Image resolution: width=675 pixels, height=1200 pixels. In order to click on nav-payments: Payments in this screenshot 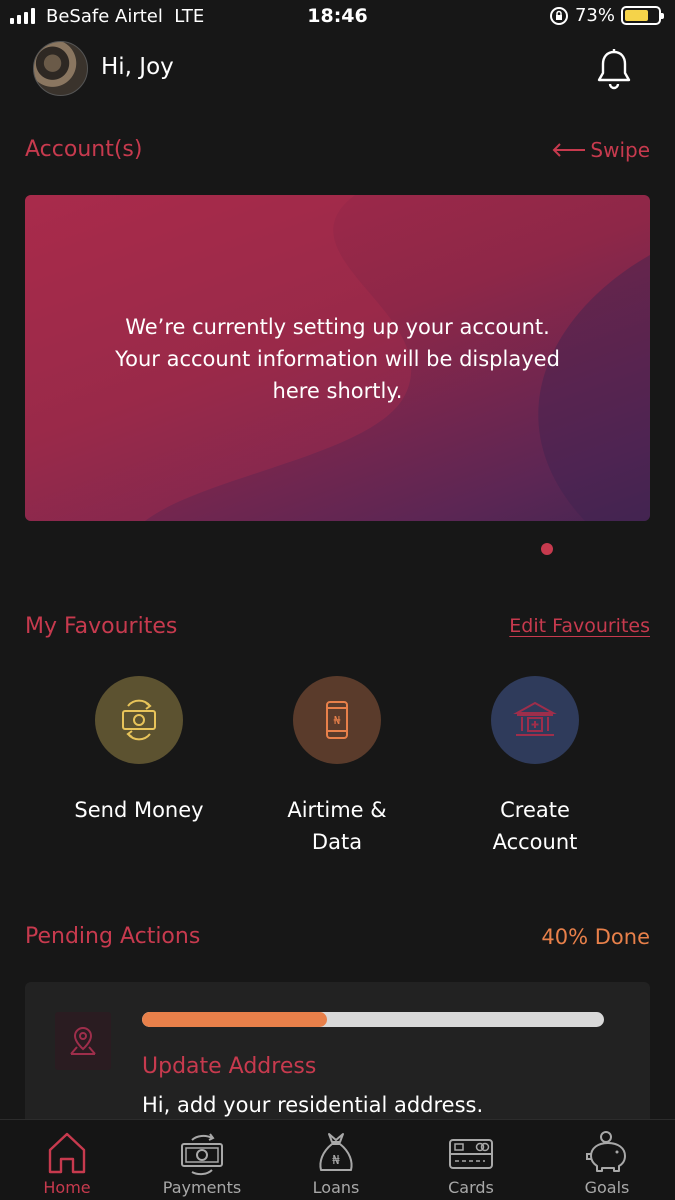, I will do `click(202, 1158)`.